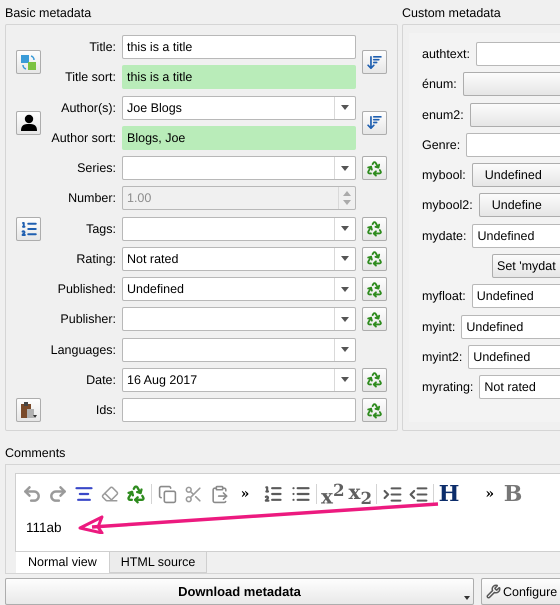 This screenshot has width=560, height=605. What do you see at coordinates (88, 319) in the screenshot?
I see `field-label: Publisher:` at bounding box center [88, 319].